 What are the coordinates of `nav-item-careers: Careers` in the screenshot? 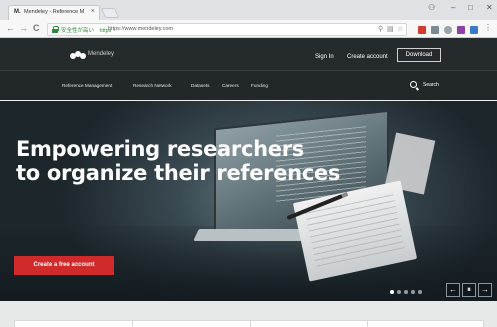 It's located at (230, 85).